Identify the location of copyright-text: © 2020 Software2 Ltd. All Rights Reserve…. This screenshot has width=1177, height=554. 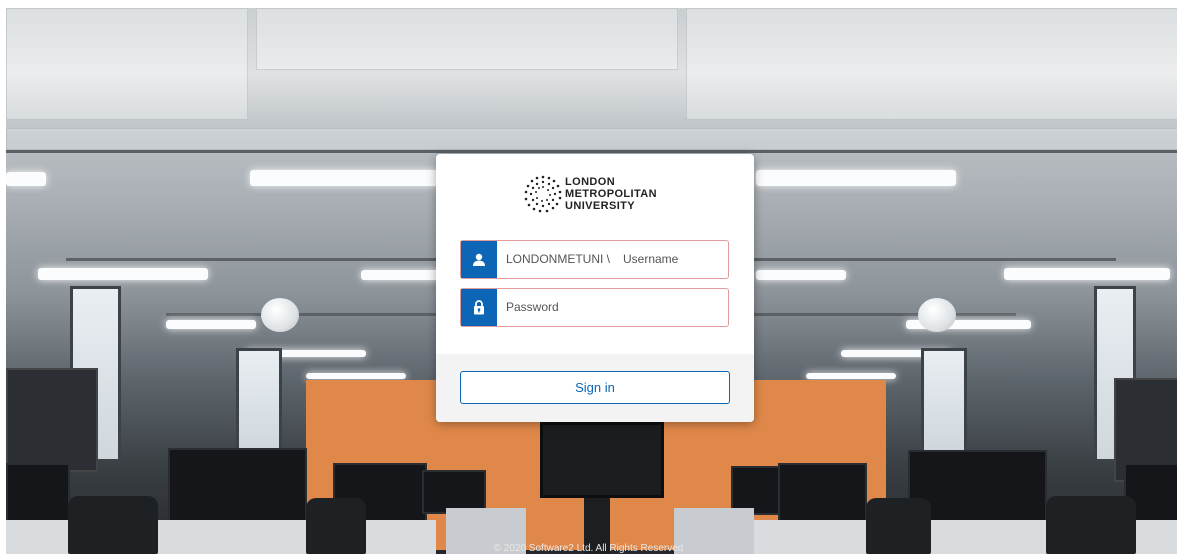
(588, 548).